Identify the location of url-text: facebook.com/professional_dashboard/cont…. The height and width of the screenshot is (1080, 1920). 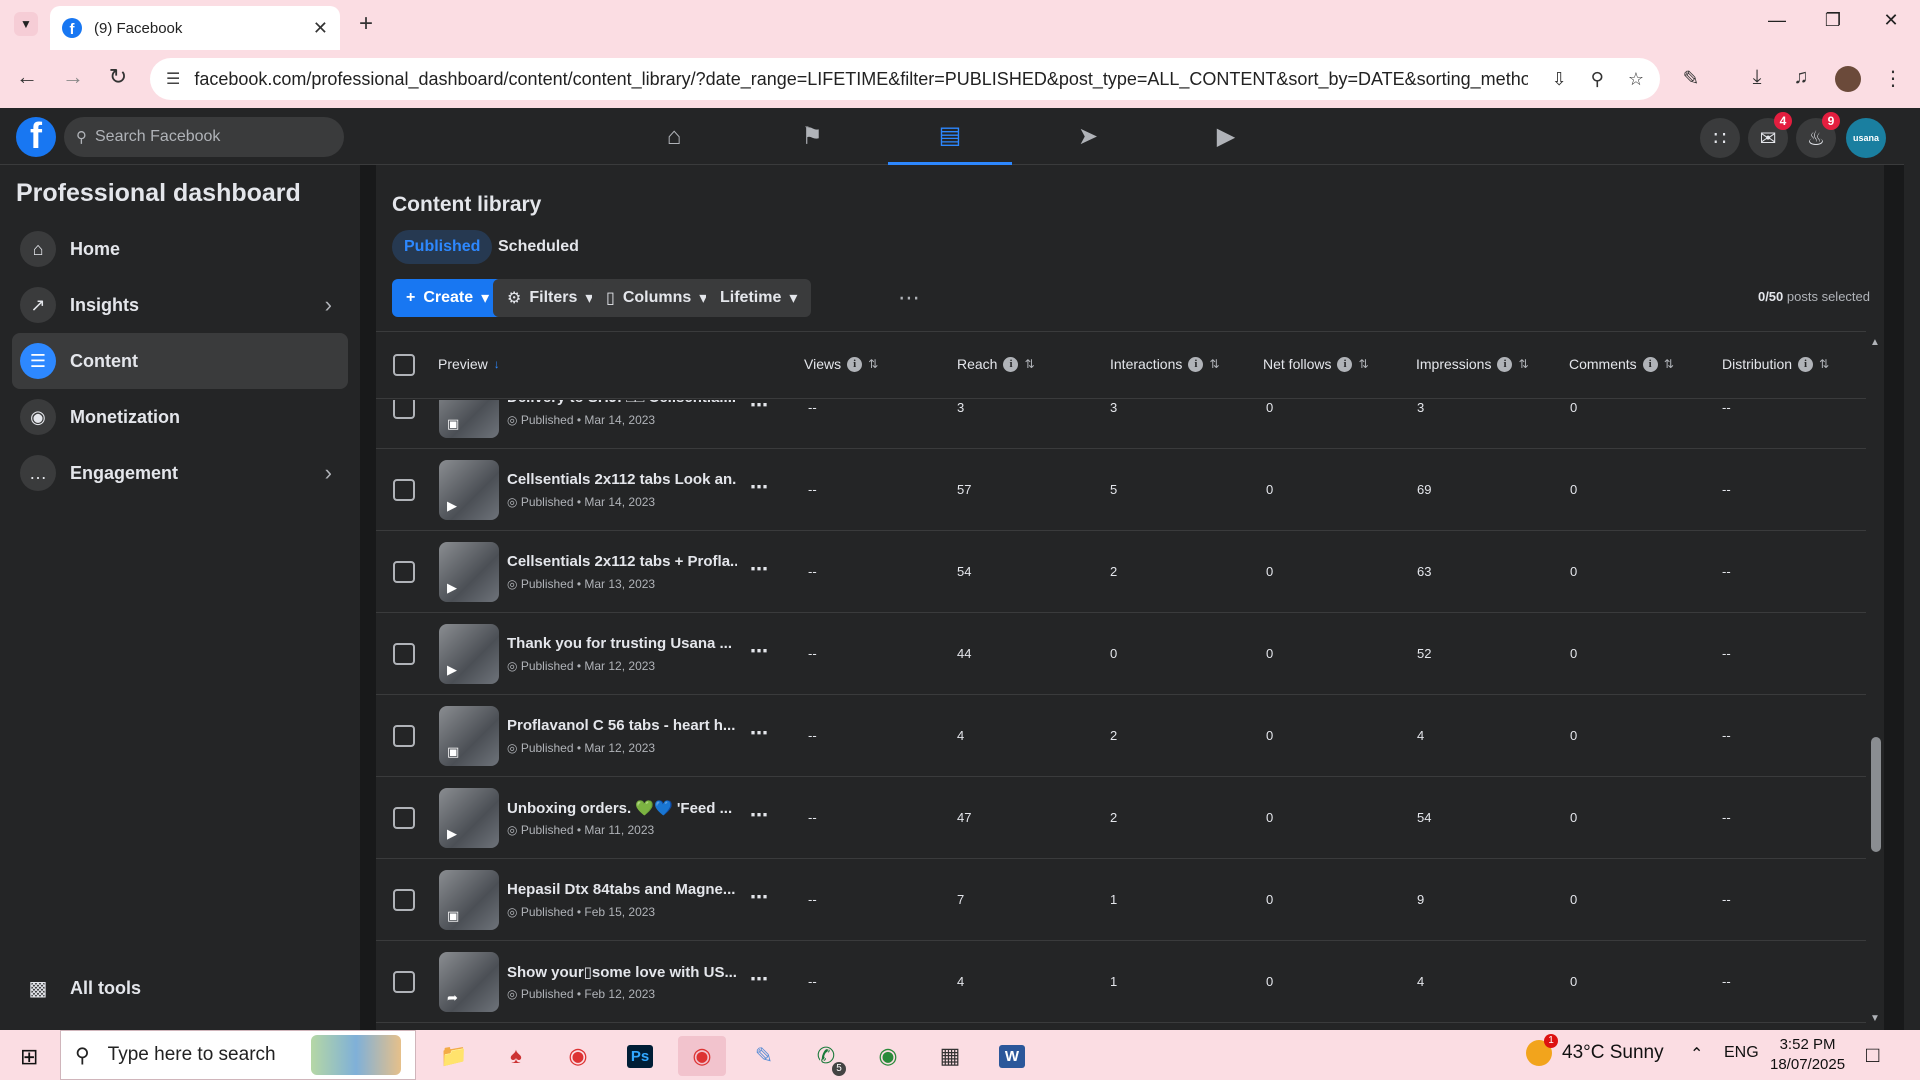
(860, 79).